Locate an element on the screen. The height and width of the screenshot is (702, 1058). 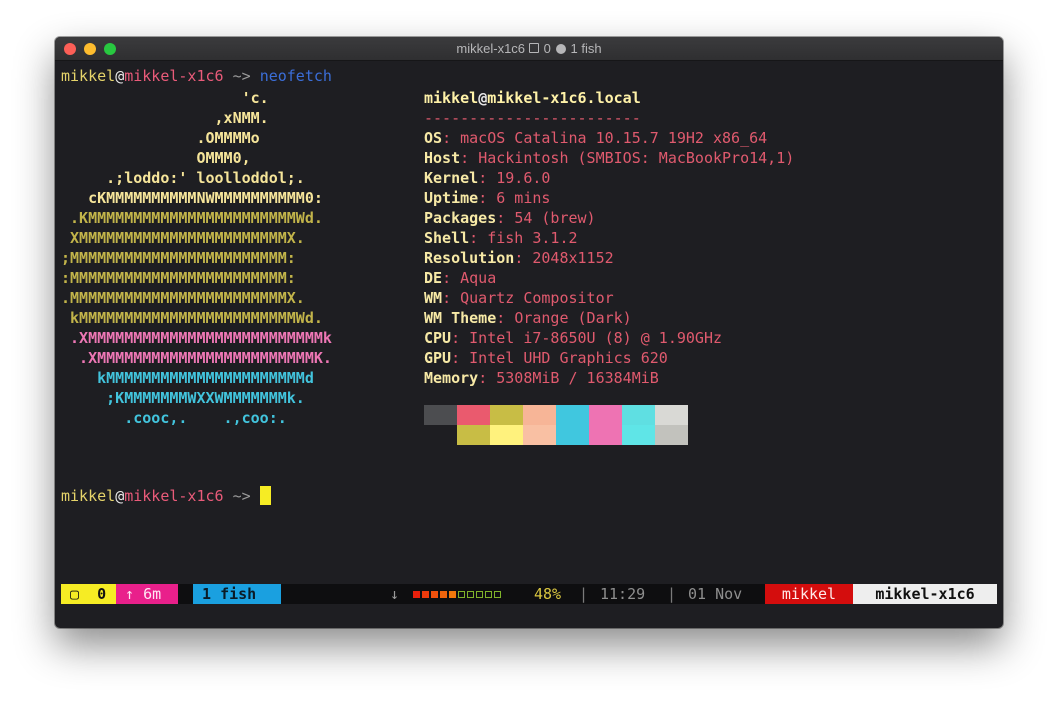
info-key: GPU is located at coordinates (438, 358).